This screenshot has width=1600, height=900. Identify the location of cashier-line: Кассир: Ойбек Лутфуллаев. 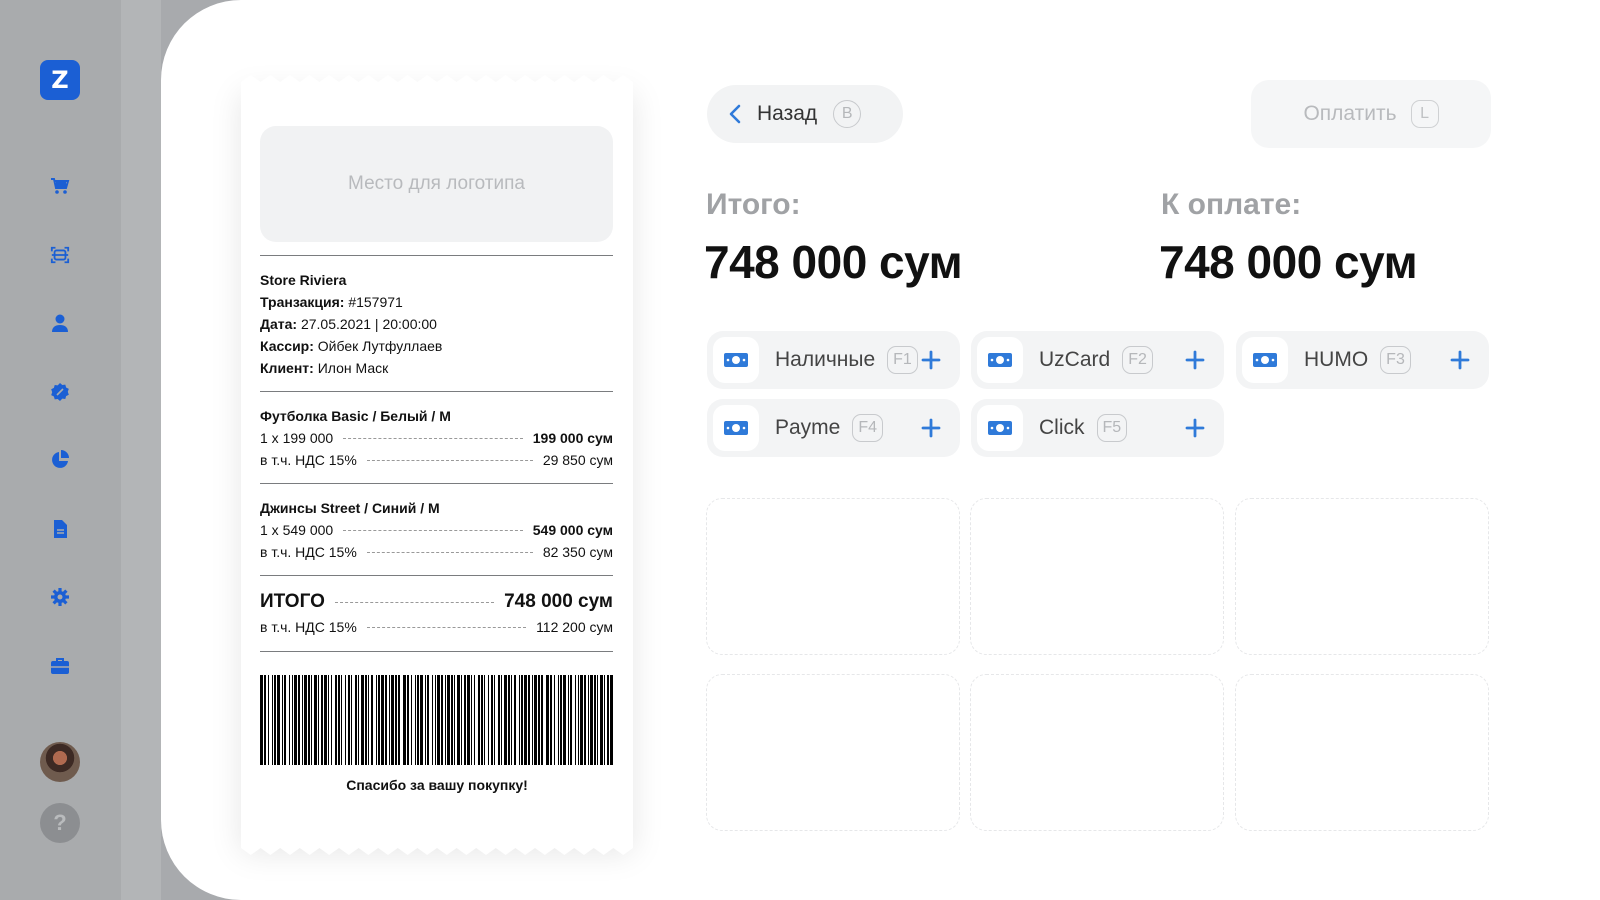
(351, 346).